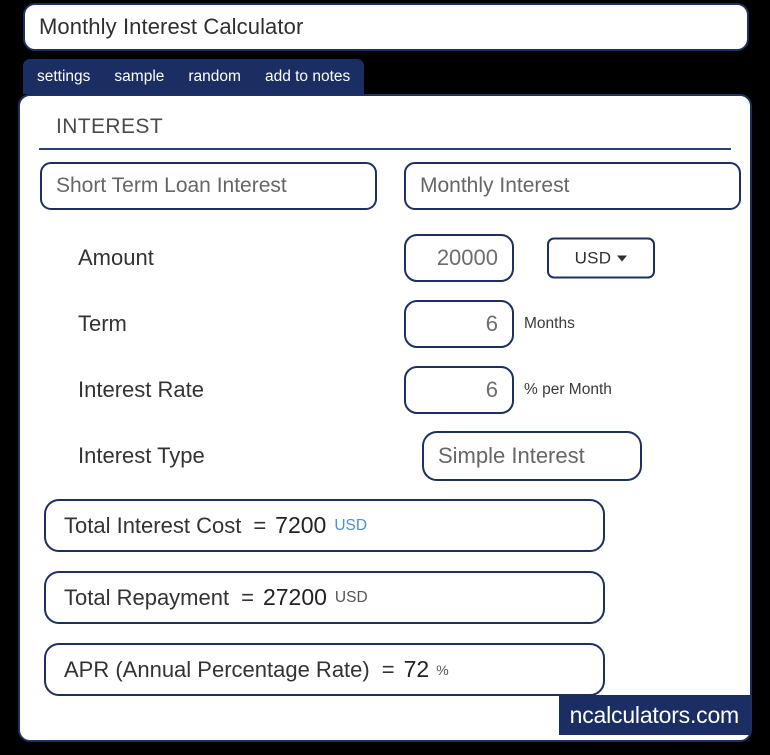 The height and width of the screenshot is (755, 770). What do you see at coordinates (572, 186) in the screenshot?
I see `category-secondary-select: Monthly Interest` at bounding box center [572, 186].